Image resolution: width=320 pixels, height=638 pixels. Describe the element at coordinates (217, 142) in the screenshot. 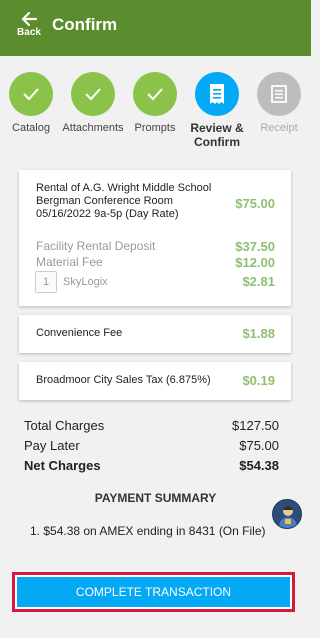

I see `step-label-review-line2: Confirm` at that location.